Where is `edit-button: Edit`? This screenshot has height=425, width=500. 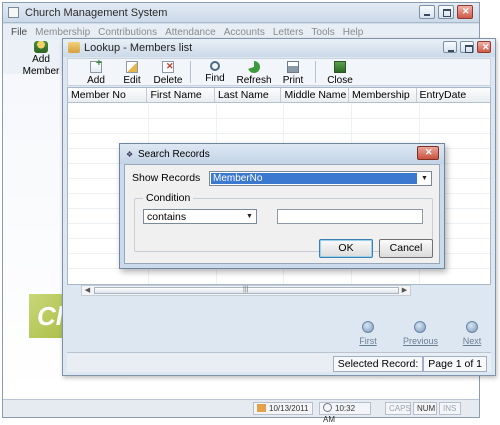 edit-button: Edit is located at coordinates (132, 72).